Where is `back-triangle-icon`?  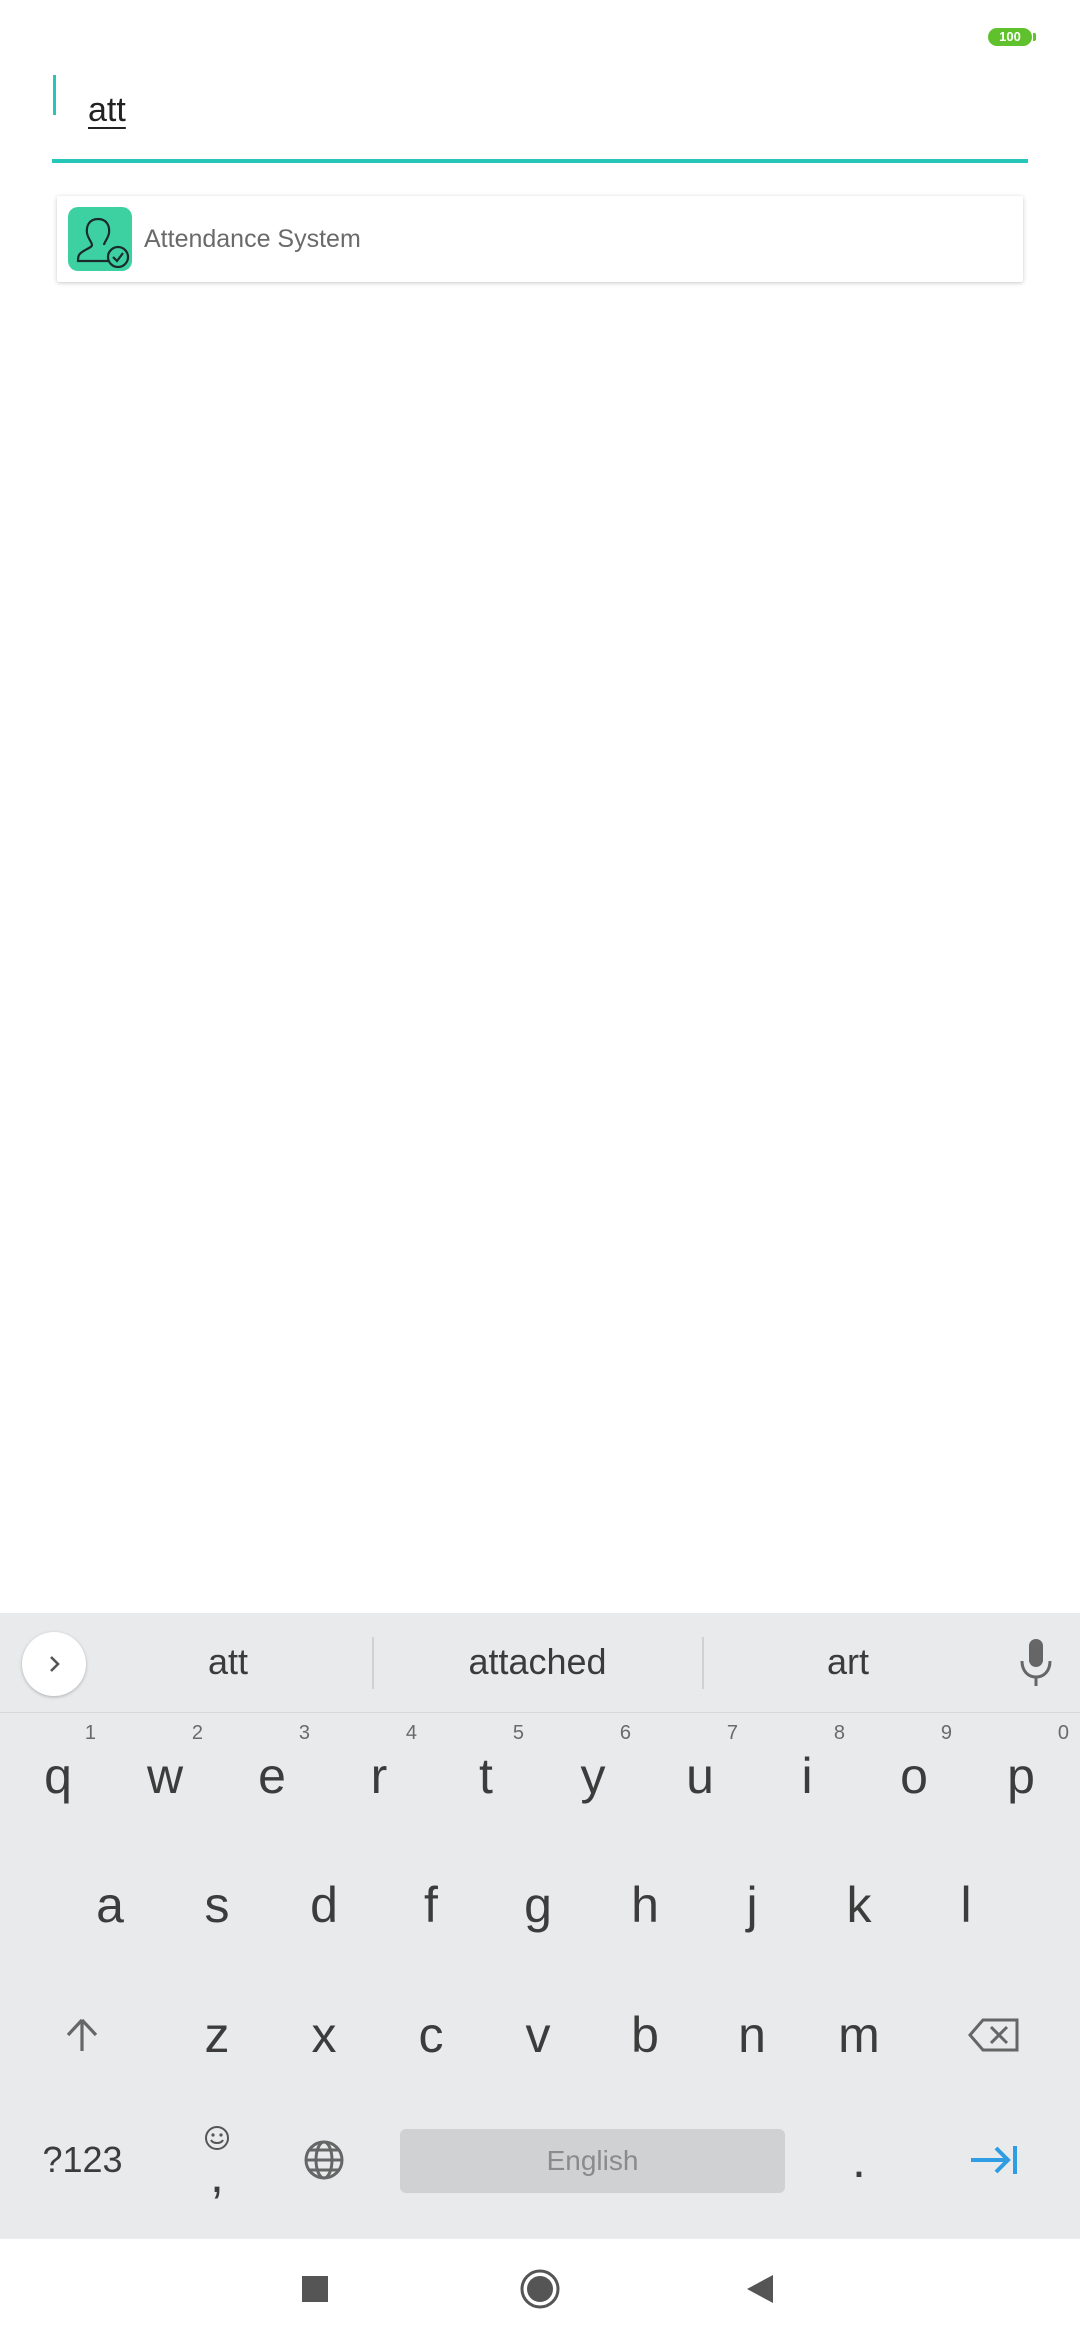
back-triangle-icon is located at coordinates (760, 2289).